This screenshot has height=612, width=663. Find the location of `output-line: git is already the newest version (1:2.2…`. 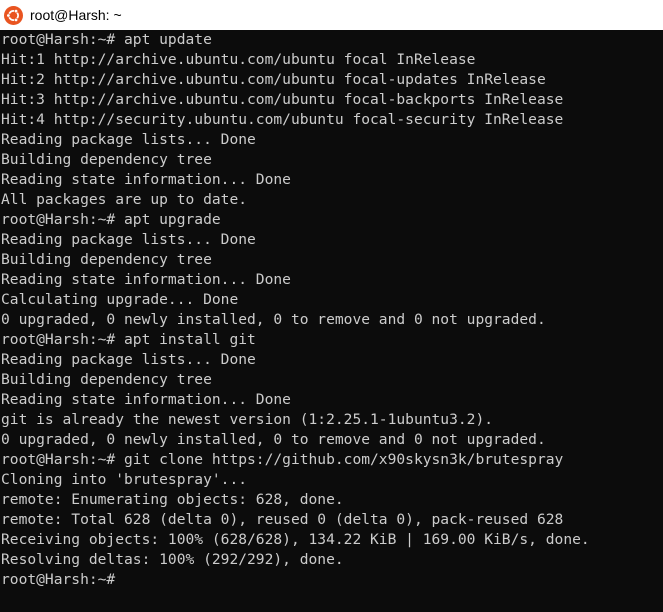

output-line: git is already the newest version (1:2.2… is located at coordinates (247, 419).